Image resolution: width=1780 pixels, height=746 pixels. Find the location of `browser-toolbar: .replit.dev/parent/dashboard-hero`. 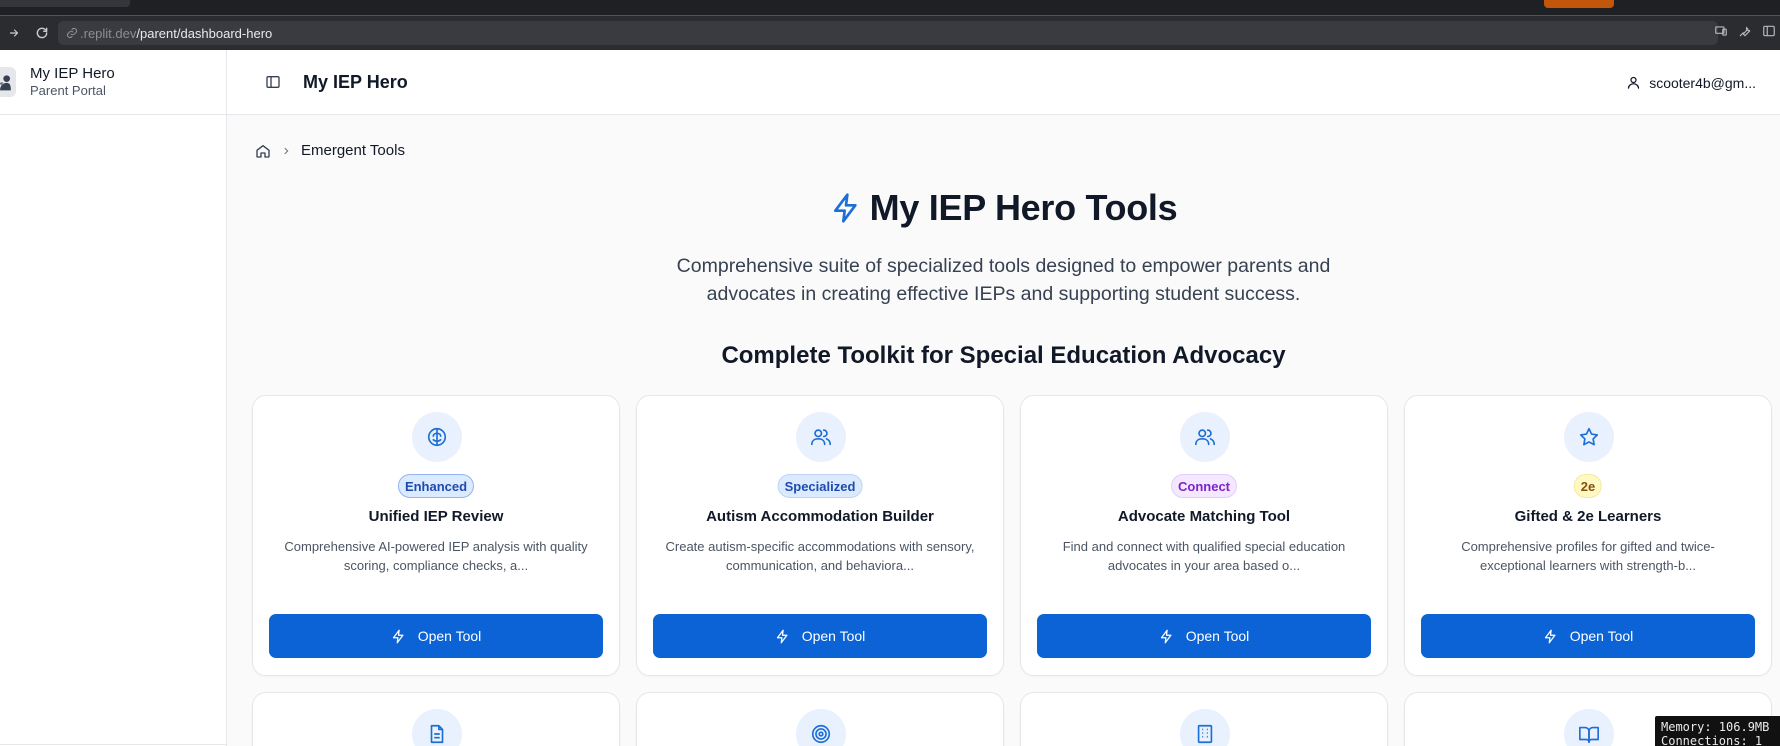

browser-toolbar: .replit.dev/parent/dashboard-hero is located at coordinates (890, 33).